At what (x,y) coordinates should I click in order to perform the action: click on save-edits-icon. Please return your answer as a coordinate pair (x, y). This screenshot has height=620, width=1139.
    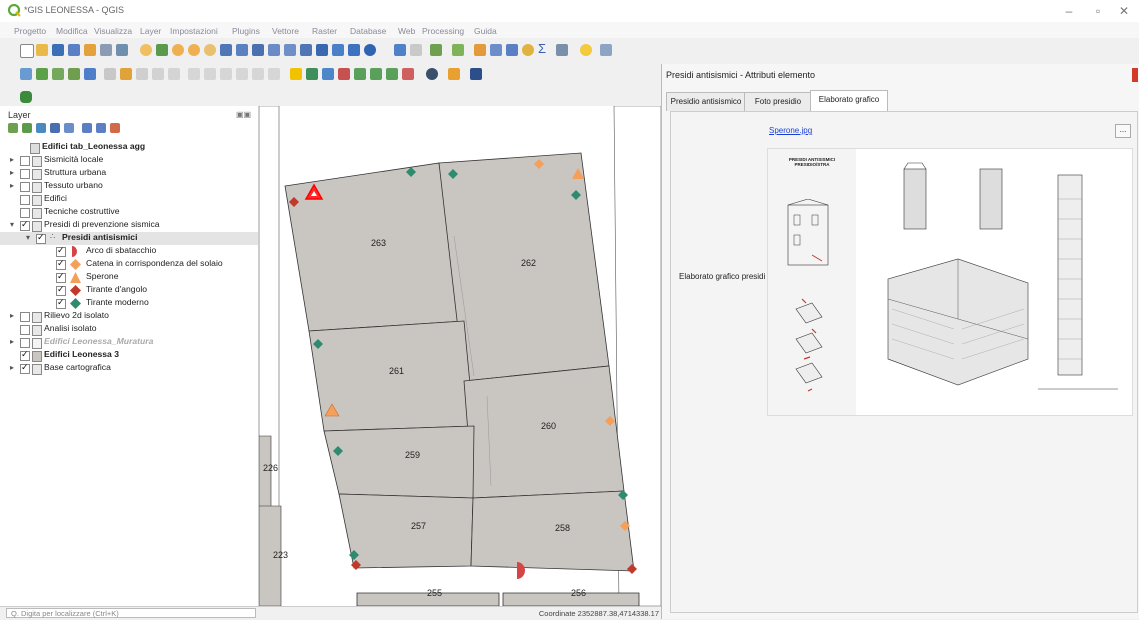
    Looking at the image, I should click on (142, 74).